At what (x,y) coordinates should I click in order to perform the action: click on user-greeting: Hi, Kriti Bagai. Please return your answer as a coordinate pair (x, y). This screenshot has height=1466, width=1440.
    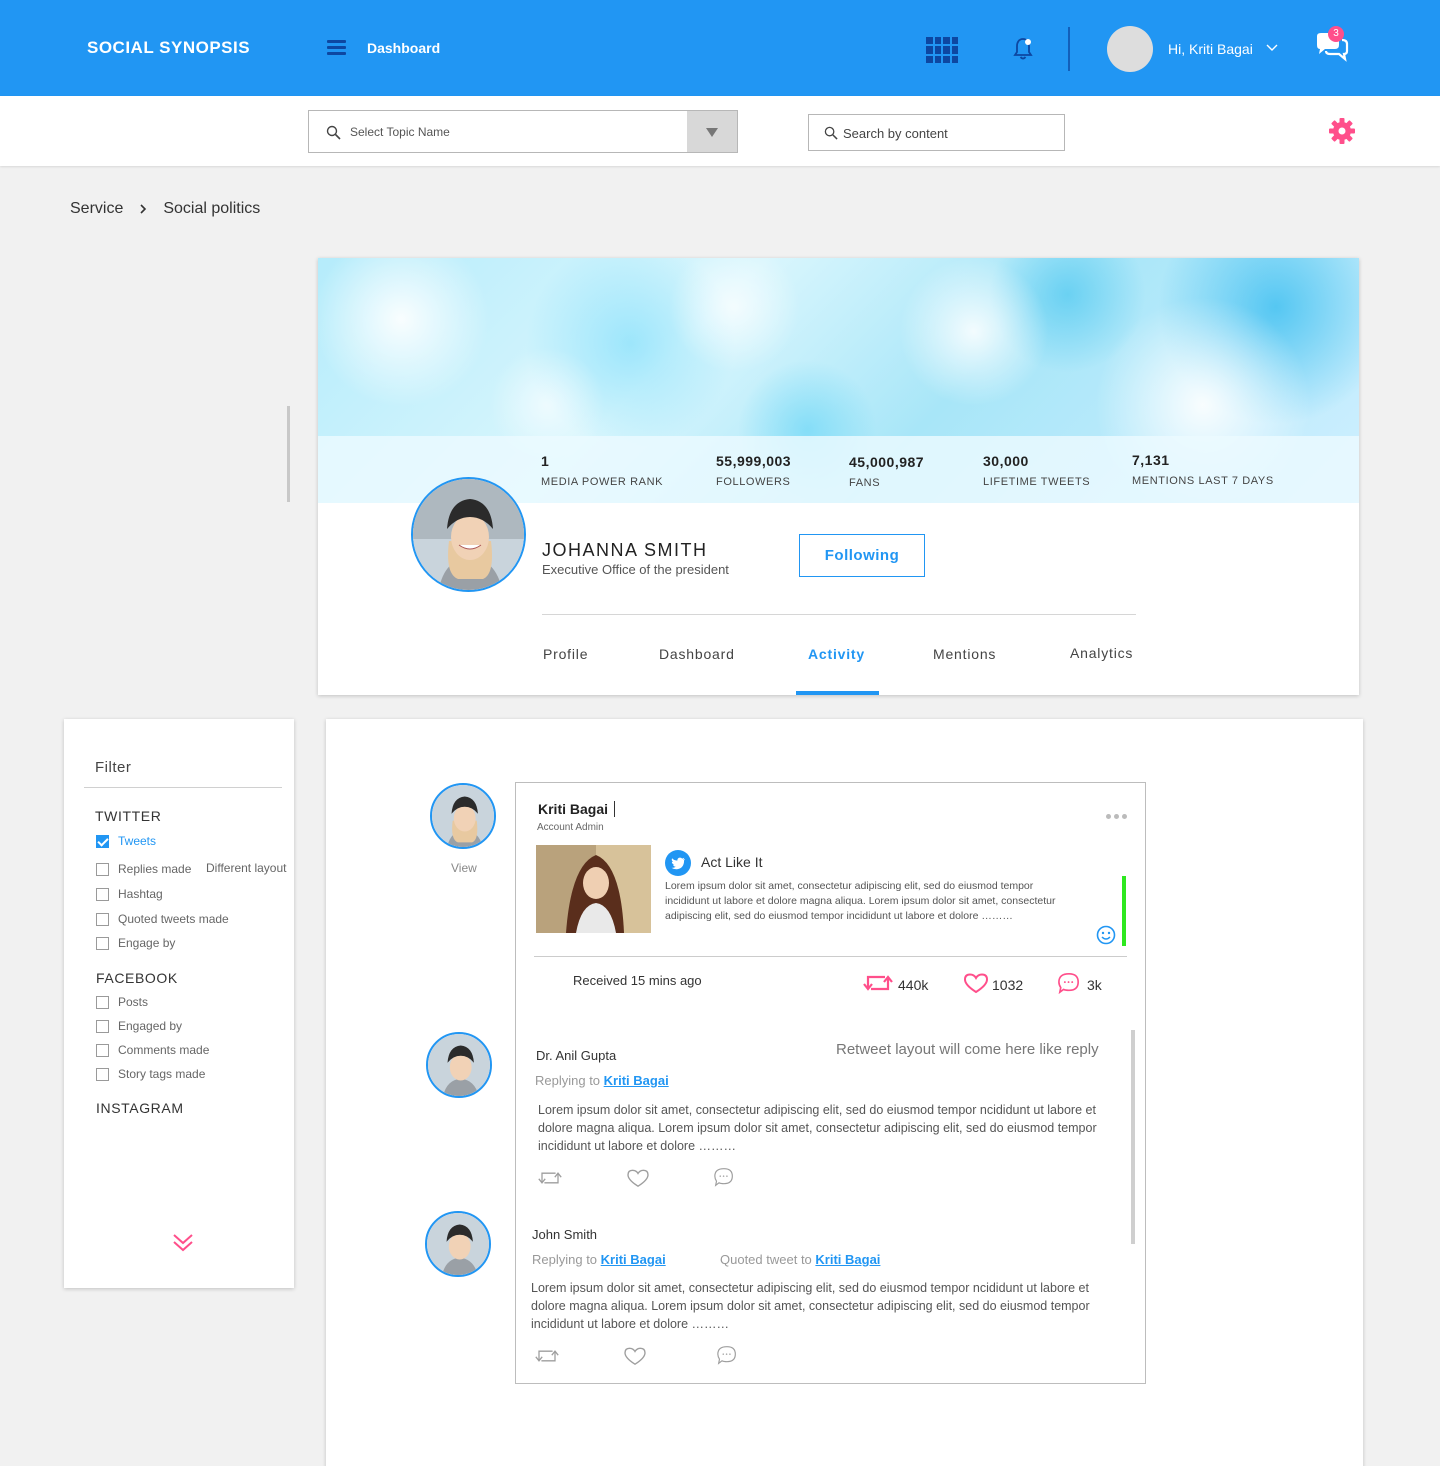
    Looking at the image, I should click on (1210, 49).